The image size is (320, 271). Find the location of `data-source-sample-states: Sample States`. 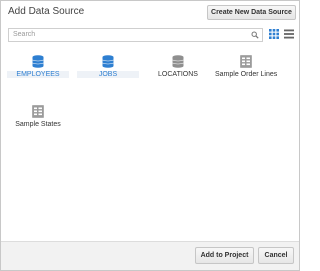

data-source-sample-states: Sample States is located at coordinates (38, 125).